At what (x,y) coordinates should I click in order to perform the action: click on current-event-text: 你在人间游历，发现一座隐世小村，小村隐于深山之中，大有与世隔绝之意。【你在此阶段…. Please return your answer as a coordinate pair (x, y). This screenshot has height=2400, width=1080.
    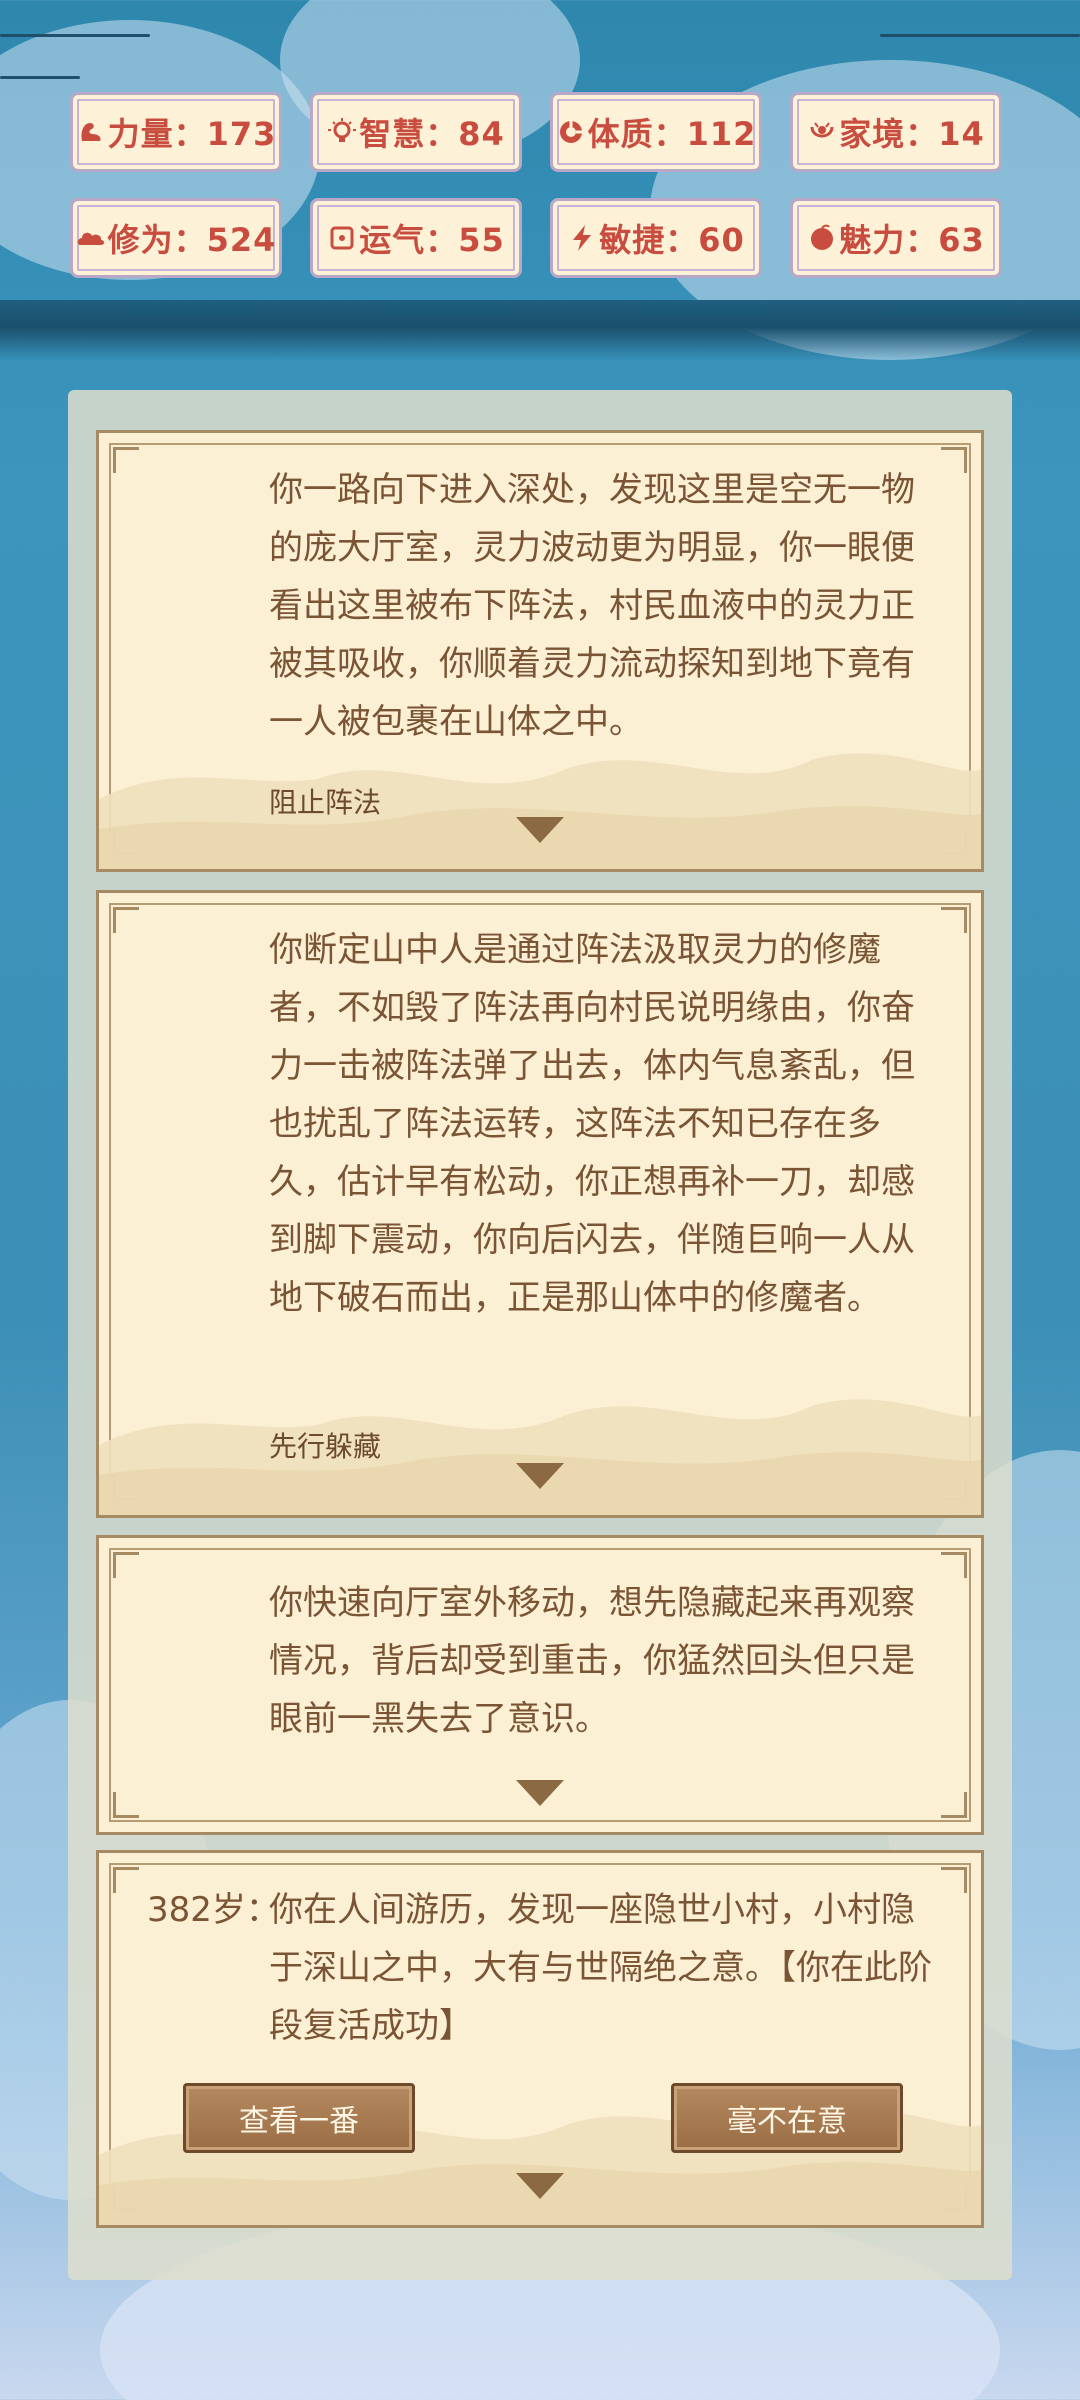
    Looking at the image, I should click on (600, 1968).